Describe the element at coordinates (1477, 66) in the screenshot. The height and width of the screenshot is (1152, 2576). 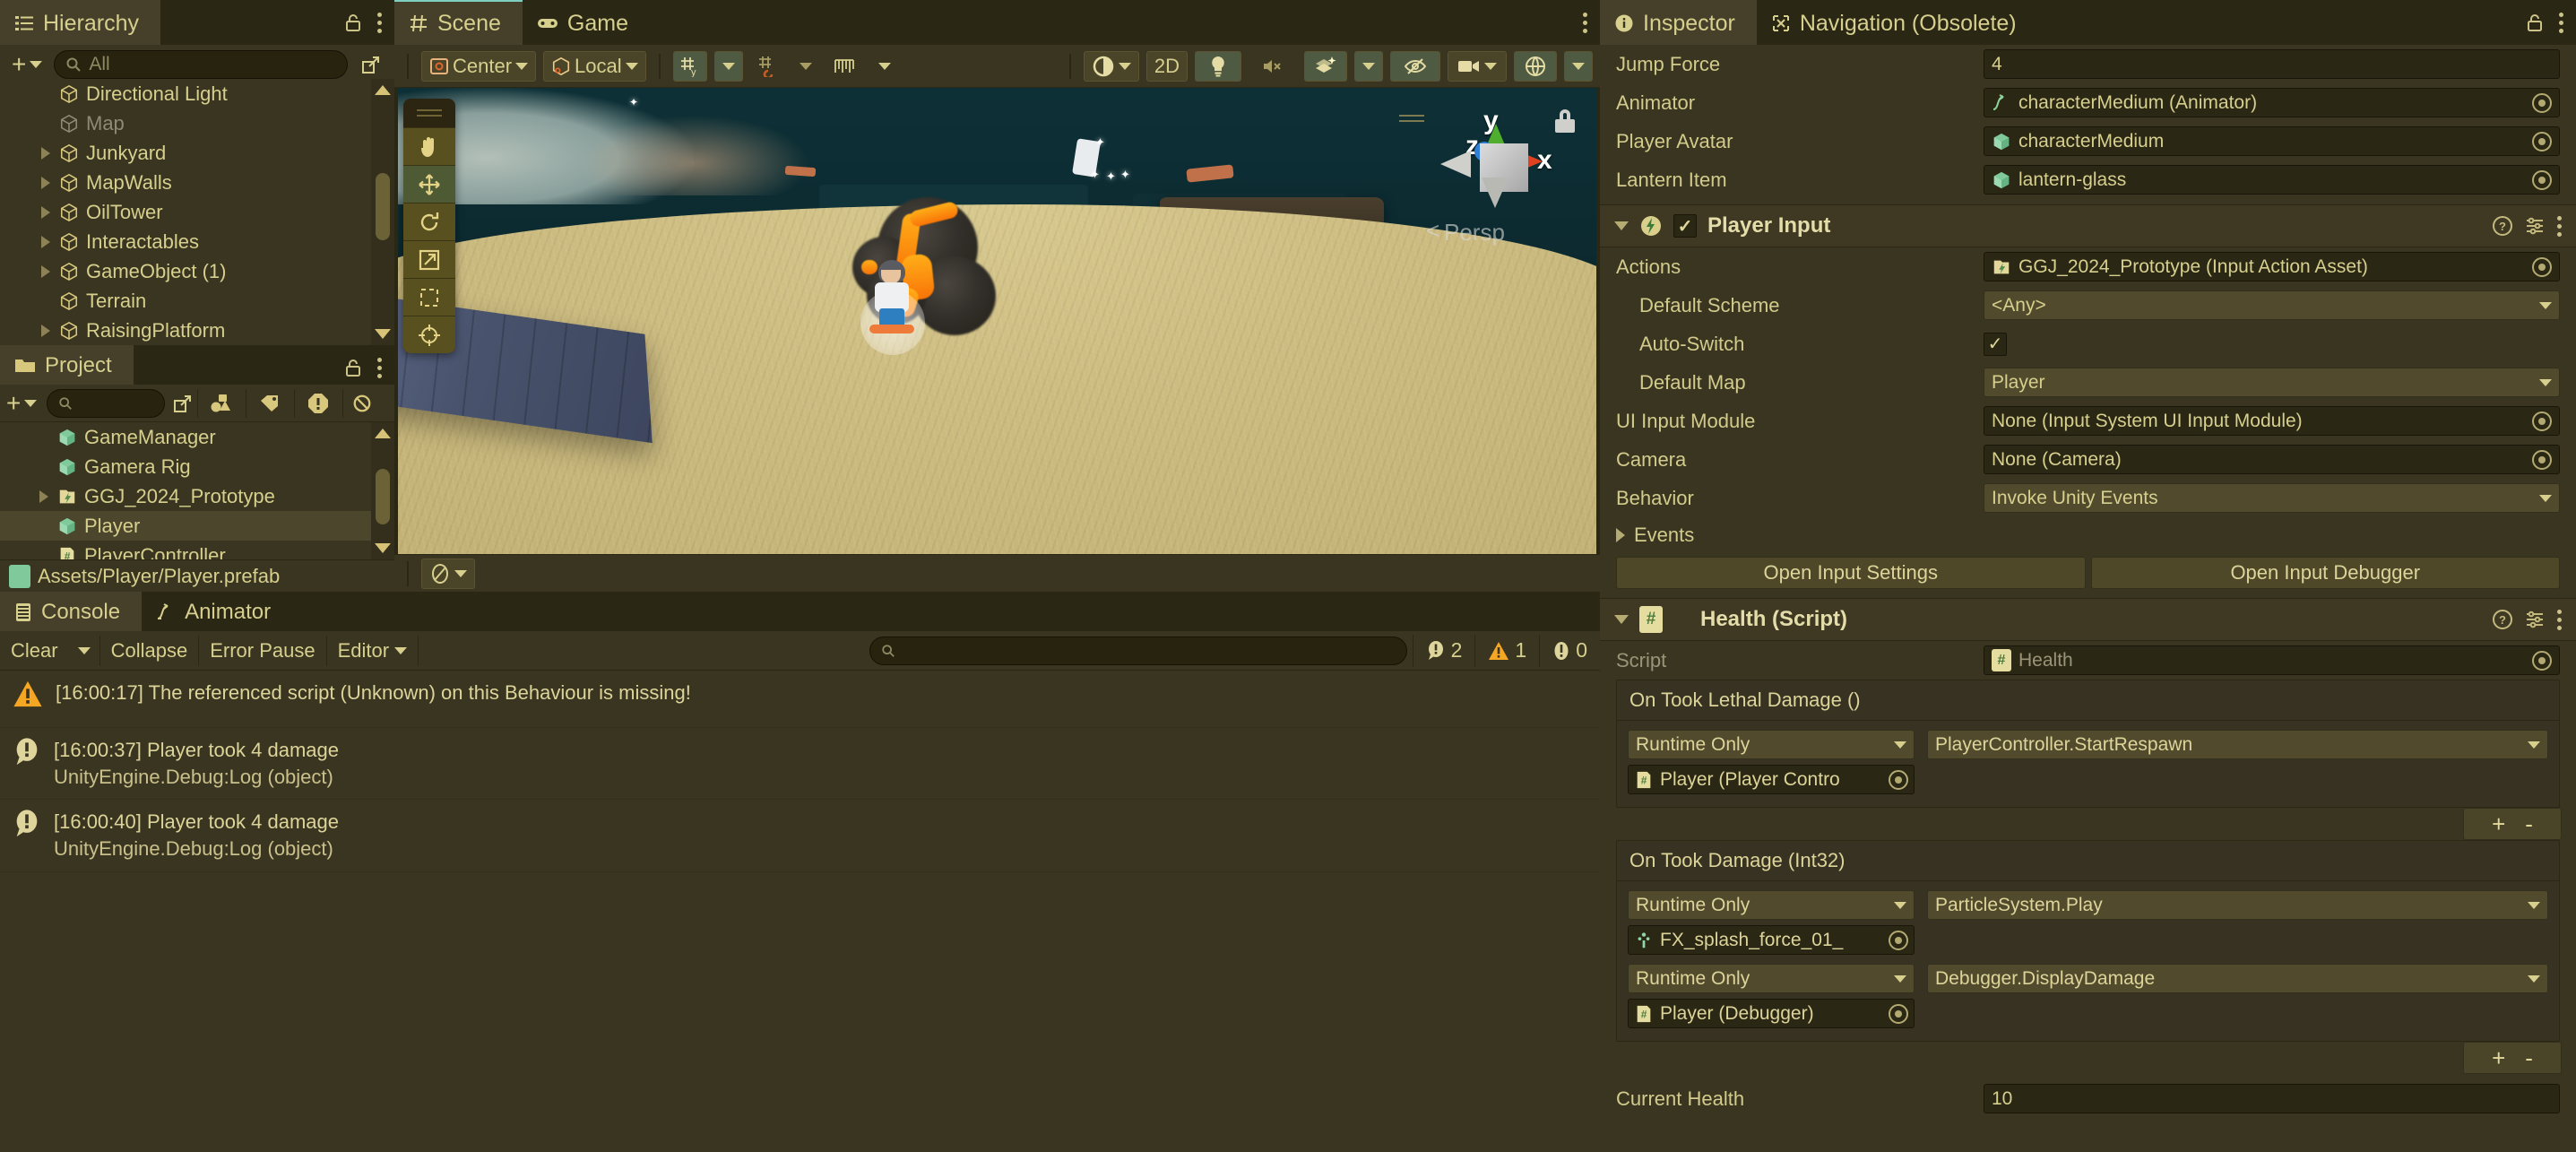
I see `scene-camera-button` at that location.